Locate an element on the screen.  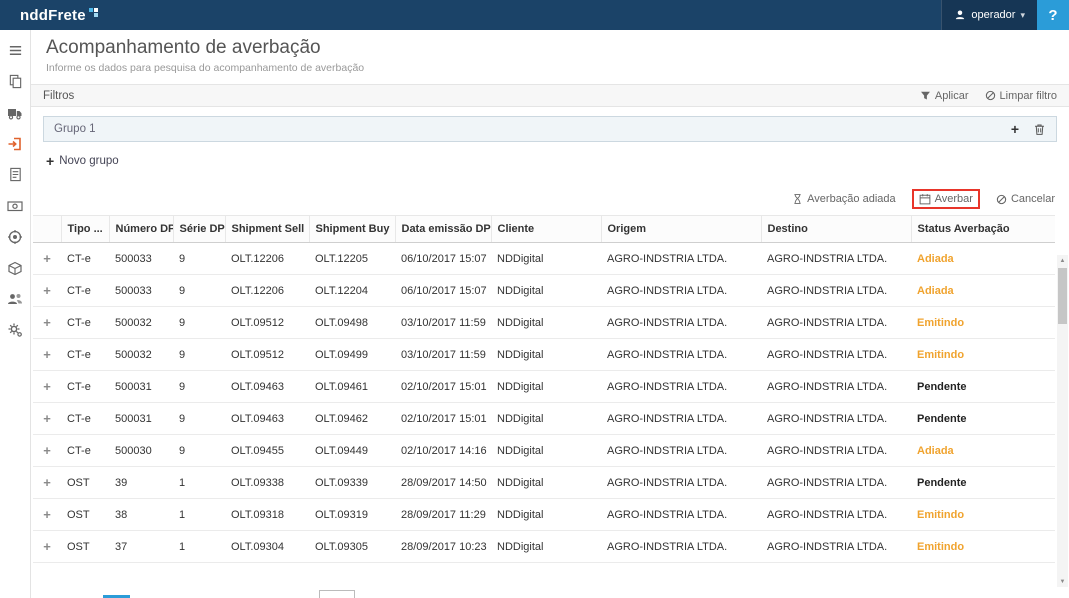
averbacao-adiada-label: Averbação adiada is located at coordinates (851, 199).